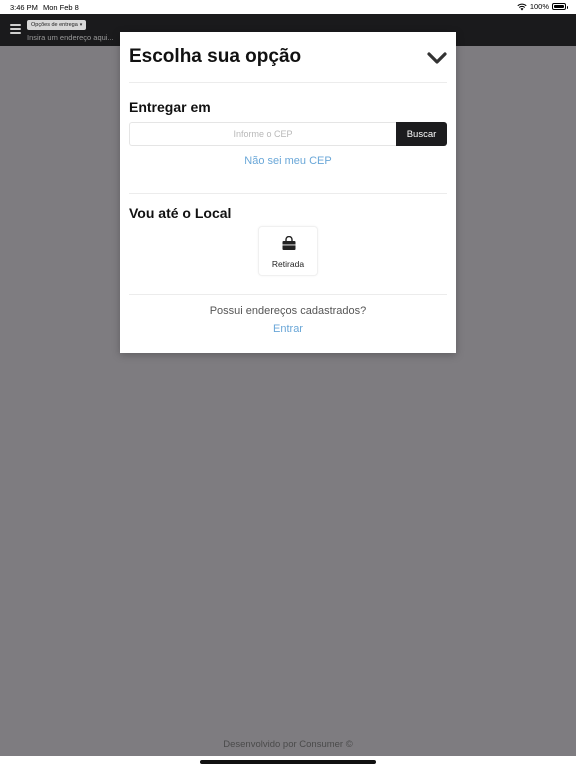 This screenshot has width=576, height=768. Describe the element at coordinates (288, 762) in the screenshot. I see `home-indicator` at that location.